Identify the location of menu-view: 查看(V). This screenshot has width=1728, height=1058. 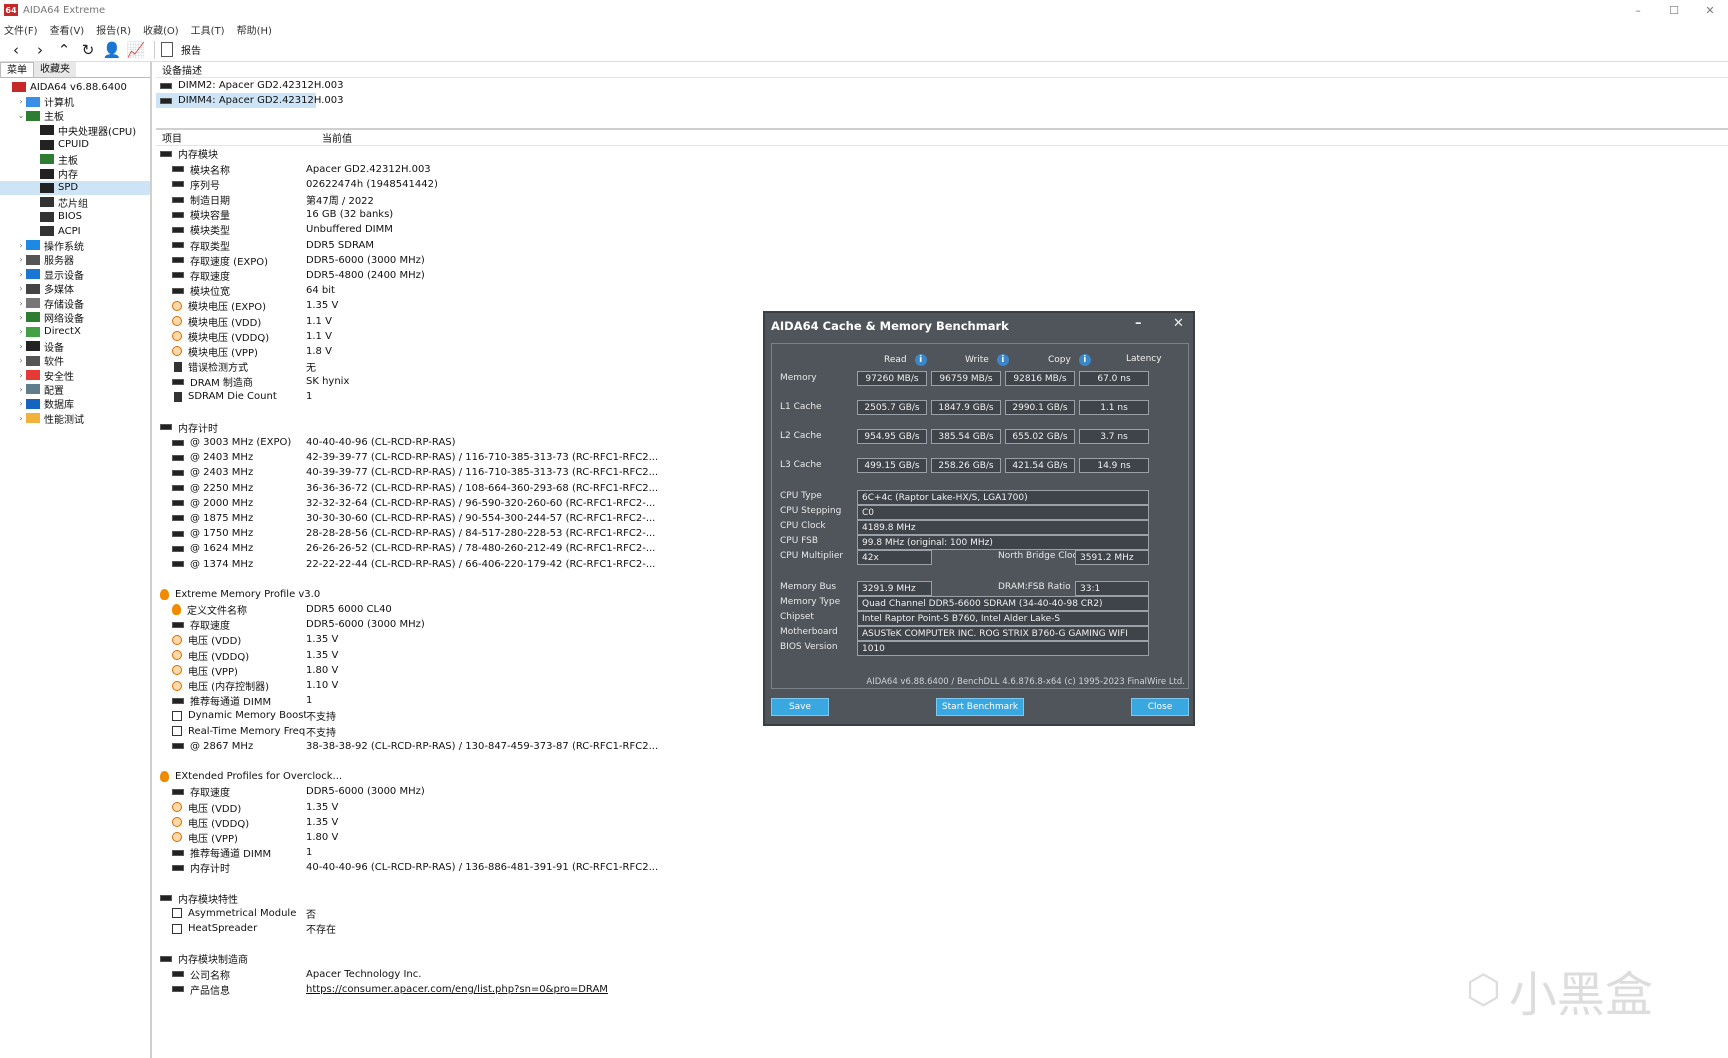
(67, 29).